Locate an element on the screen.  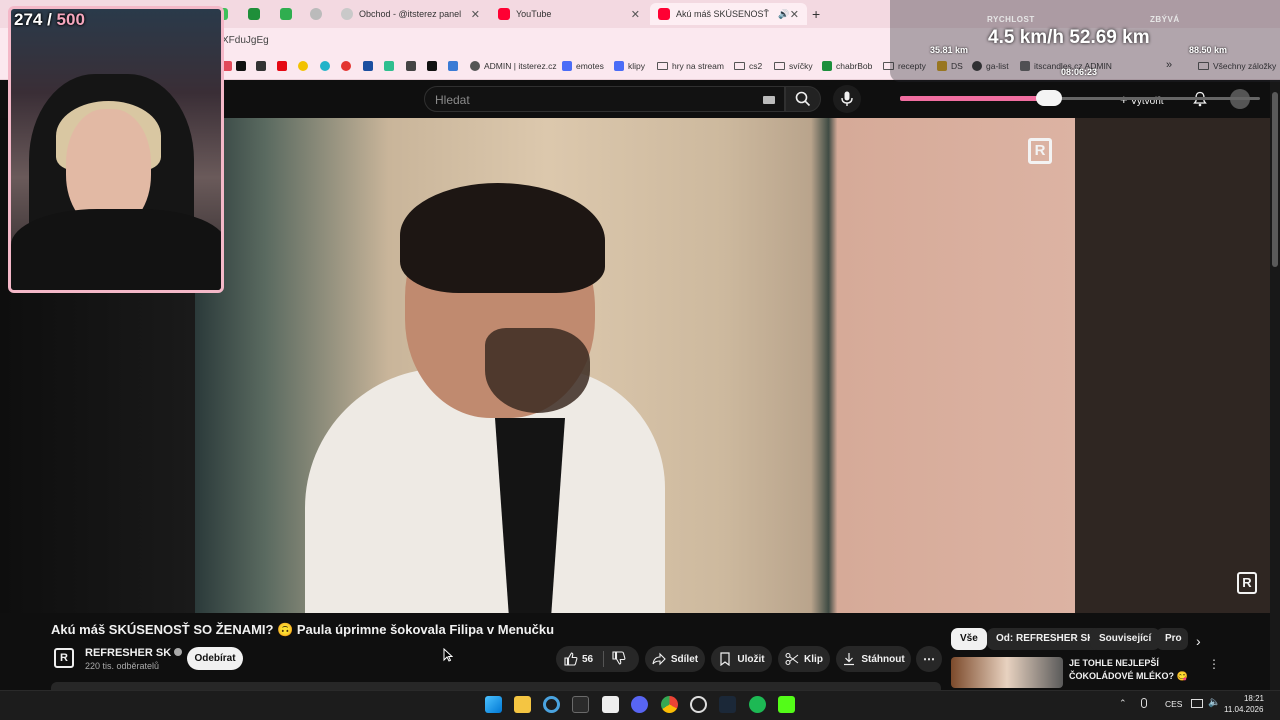
chrome-icon is located at coordinates (669, 704).